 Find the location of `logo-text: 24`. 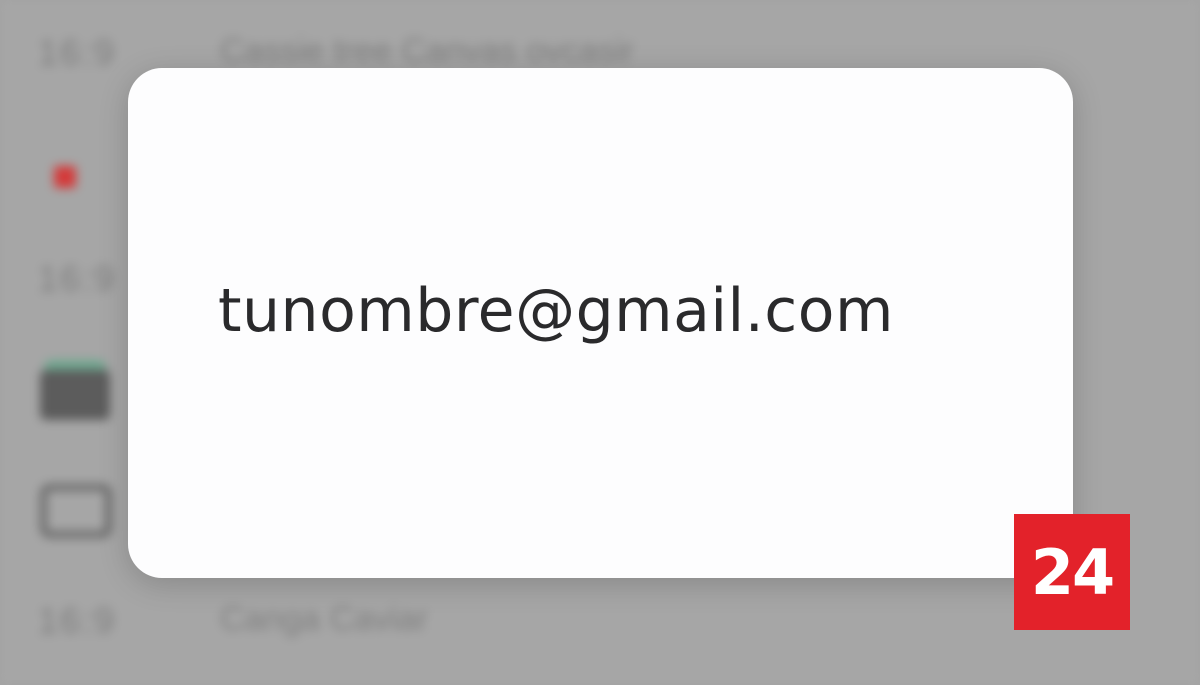

logo-text: 24 is located at coordinates (1072, 572).